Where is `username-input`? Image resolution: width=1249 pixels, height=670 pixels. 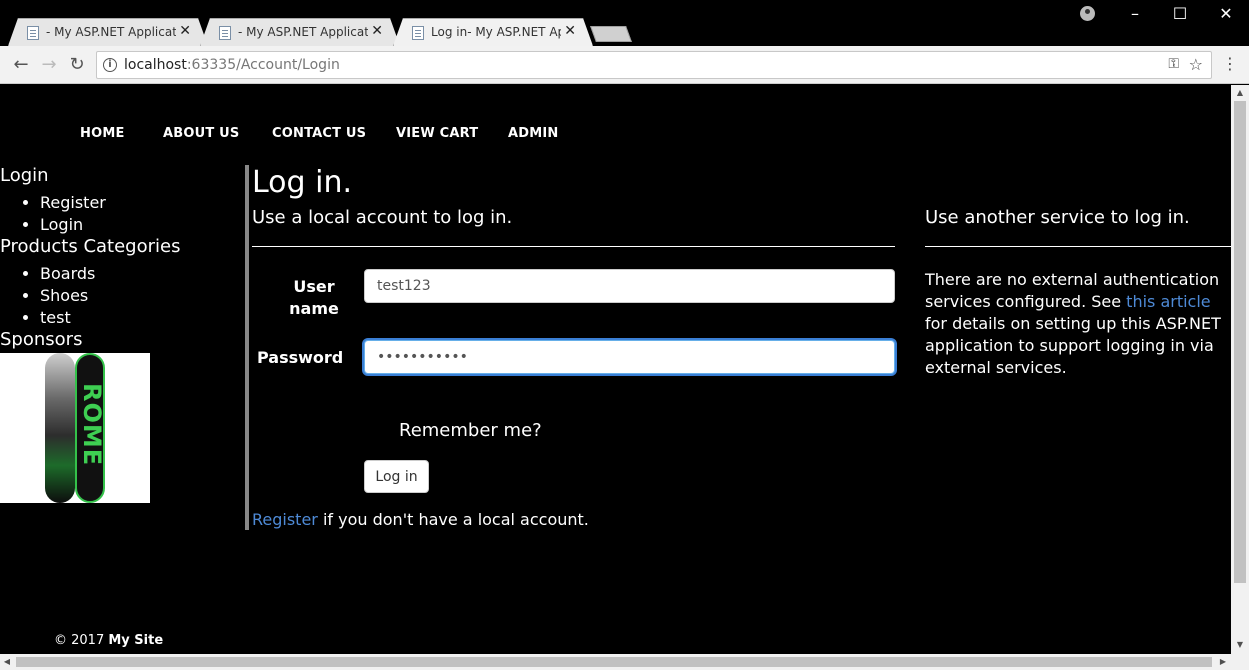
username-input is located at coordinates (629, 286).